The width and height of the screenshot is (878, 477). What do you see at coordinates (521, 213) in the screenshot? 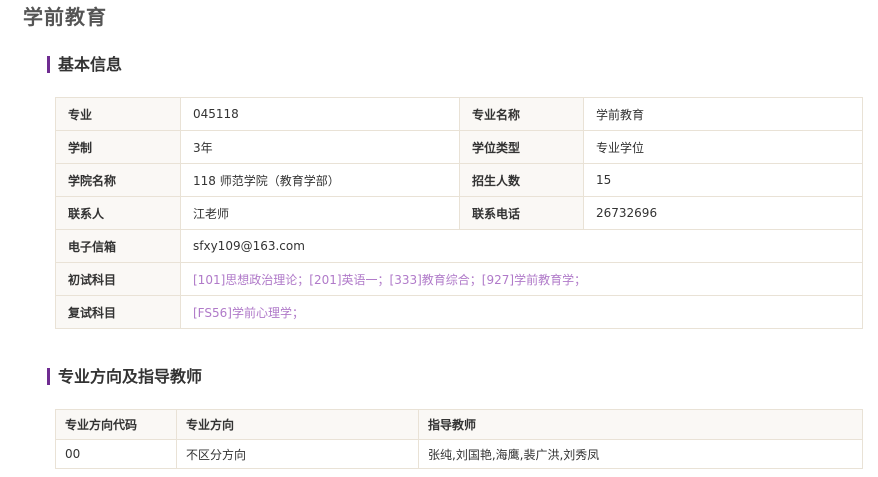
I see `phone-label: 联系电话` at bounding box center [521, 213].